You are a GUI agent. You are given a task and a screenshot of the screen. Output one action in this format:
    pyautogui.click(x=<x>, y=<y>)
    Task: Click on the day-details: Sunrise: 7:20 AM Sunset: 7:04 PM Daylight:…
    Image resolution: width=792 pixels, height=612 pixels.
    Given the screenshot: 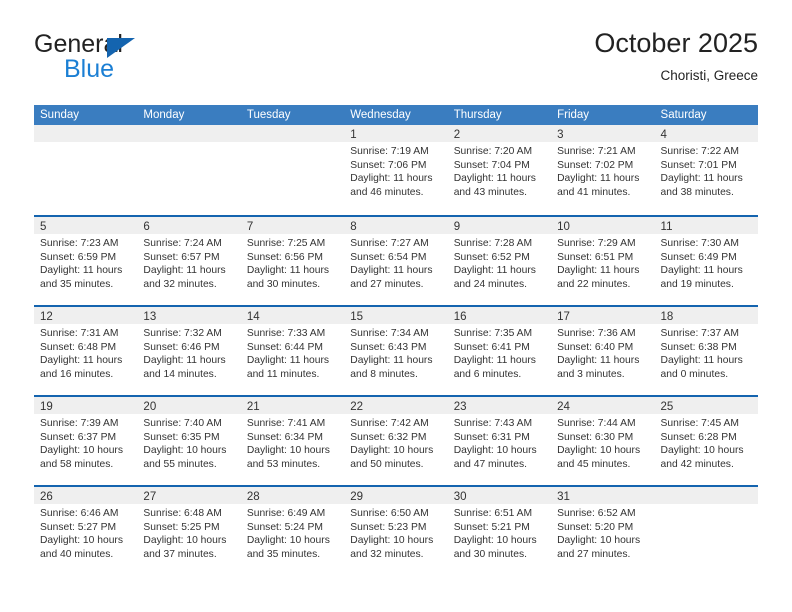 What is the action you would take?
    pyautogui.click(x=499, y=170)
    